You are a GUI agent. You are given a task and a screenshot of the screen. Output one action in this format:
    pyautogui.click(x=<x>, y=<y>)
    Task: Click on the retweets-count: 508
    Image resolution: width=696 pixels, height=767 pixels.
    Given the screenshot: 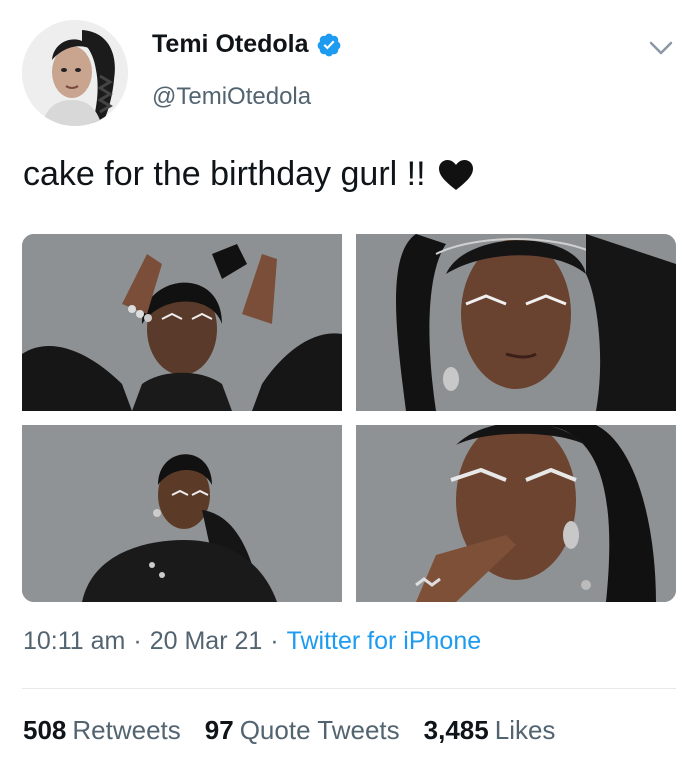 What is the action you would take?
    pyautogui.click(x=45, y=730)
    